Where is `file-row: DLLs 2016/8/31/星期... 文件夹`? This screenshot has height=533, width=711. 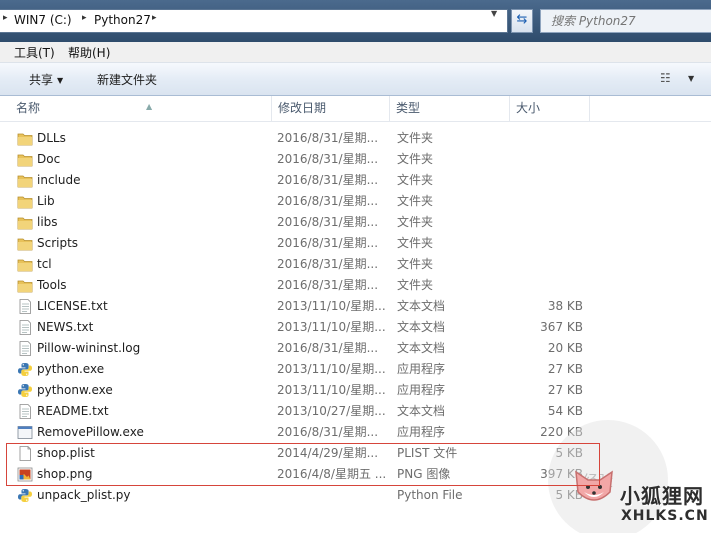
file-row: DLLs 2016/8/31/星期... 文件夹 is located at coordinates (300, 138).